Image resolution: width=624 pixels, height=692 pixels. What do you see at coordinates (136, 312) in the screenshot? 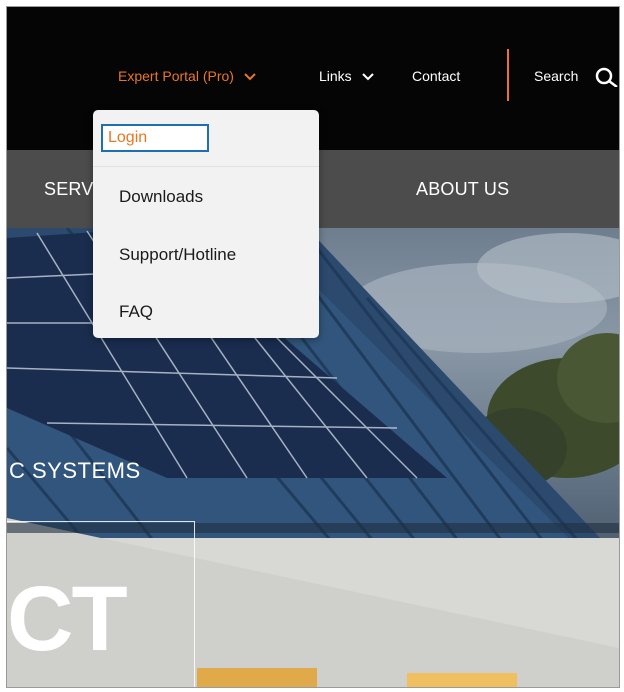
I see `dropdown-item-faq: FAQ` at bounding box center [136, 312].